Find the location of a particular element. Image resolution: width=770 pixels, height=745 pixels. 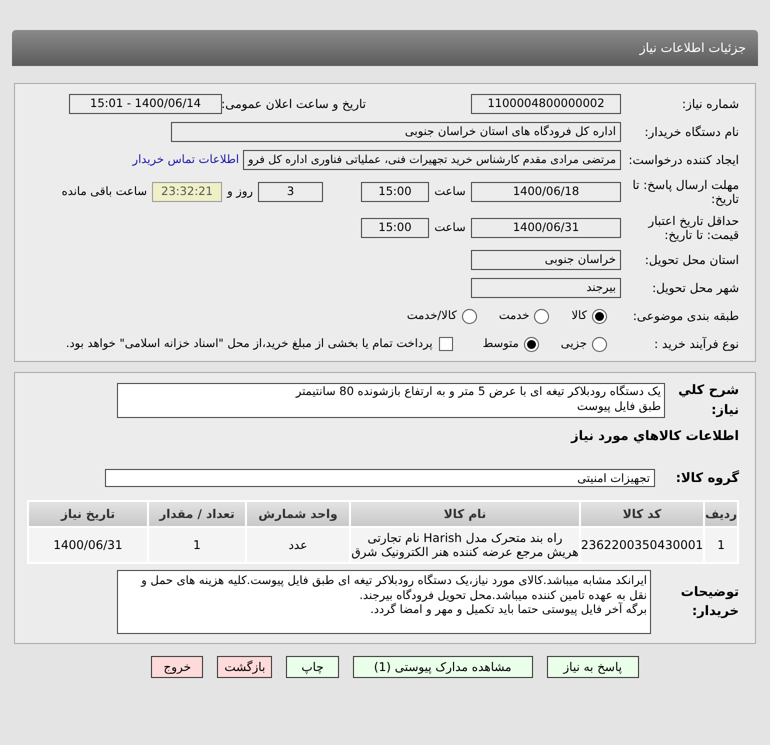

radio-label: خدمت is located at coordinates (514, 315).